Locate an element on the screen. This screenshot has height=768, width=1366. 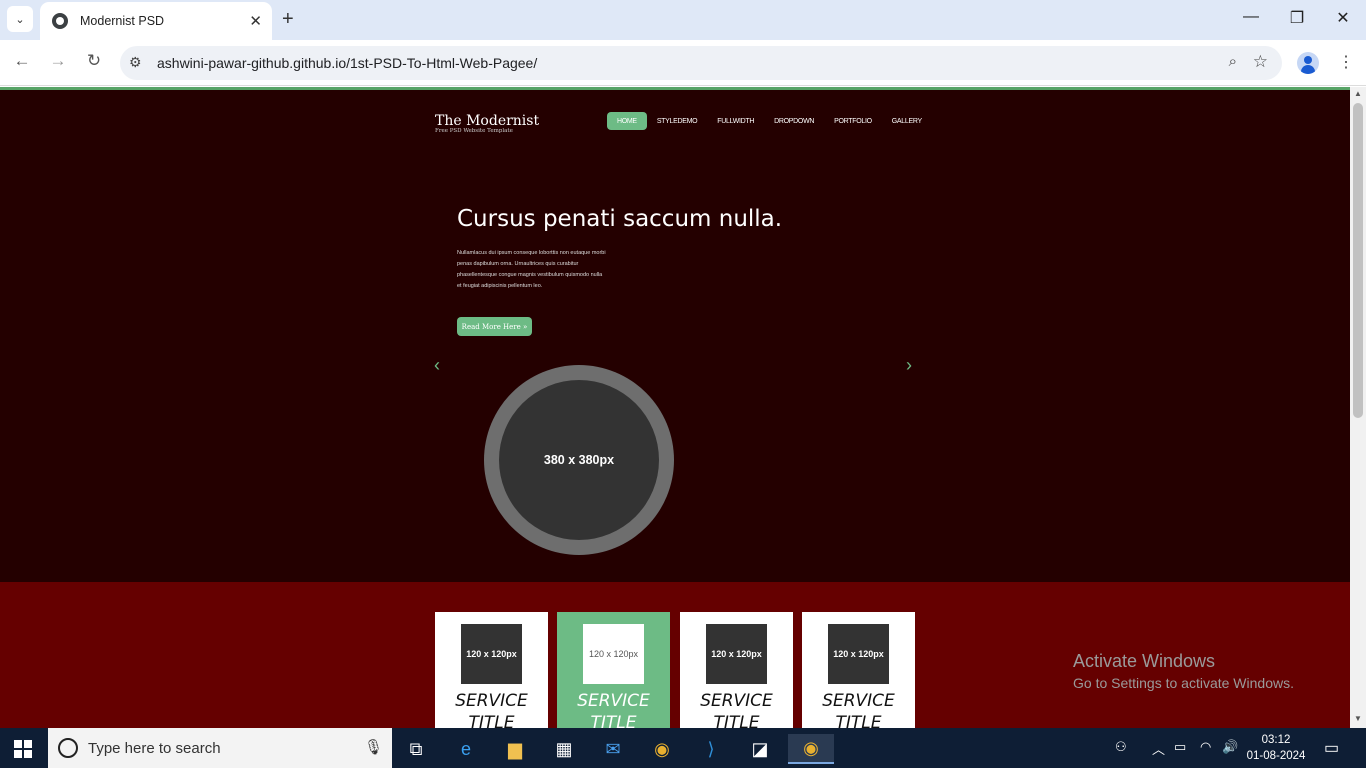
hero-image-frame: 380 x 380px is located at coordinates (579, 460).